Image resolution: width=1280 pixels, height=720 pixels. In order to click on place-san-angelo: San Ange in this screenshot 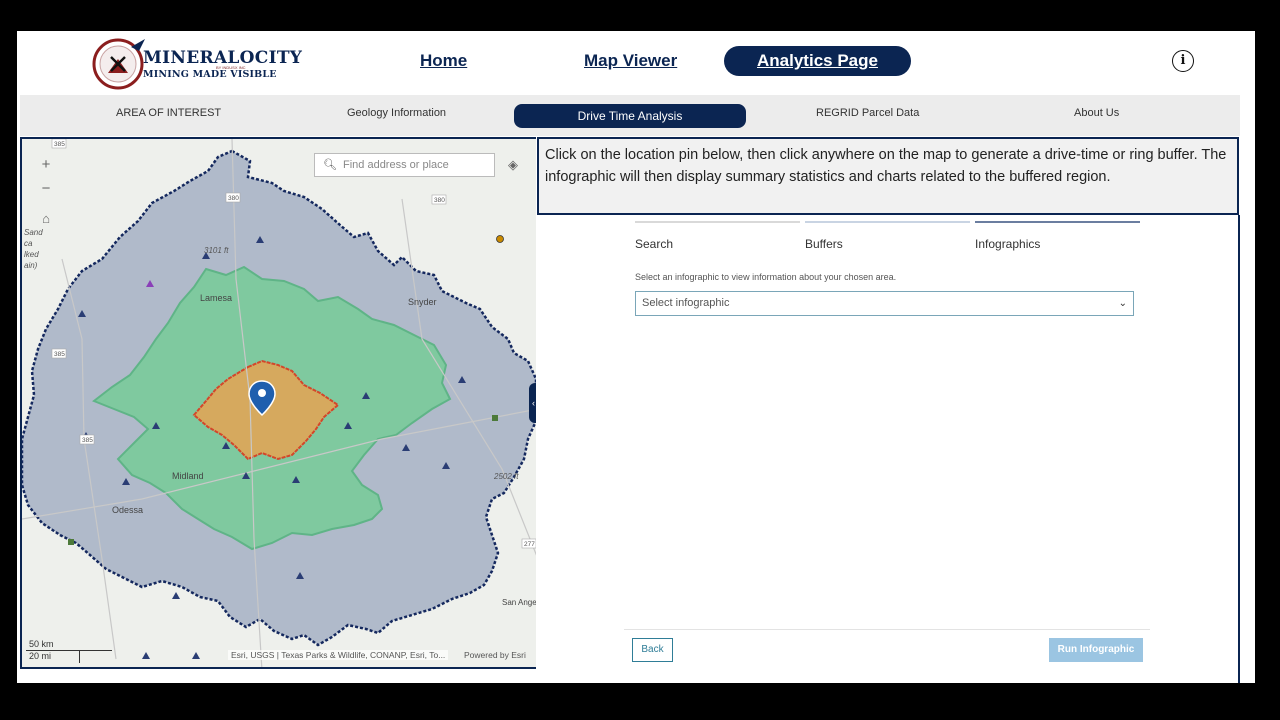, I will do `click(519, 602)`.